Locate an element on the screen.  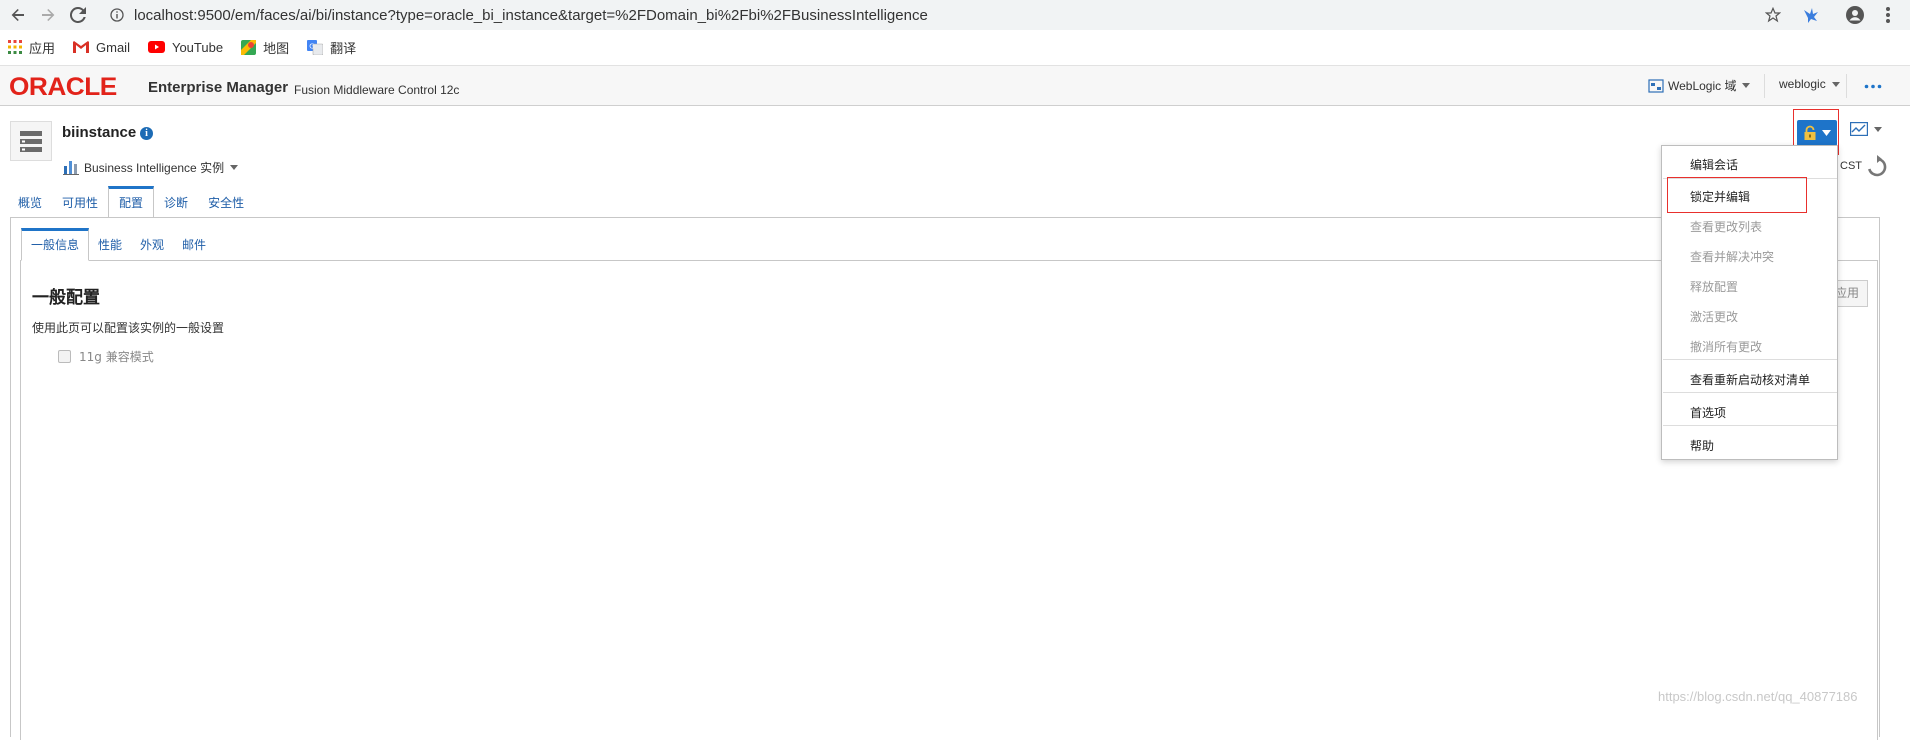
lock-icon is located at coordinates (1810, 132).